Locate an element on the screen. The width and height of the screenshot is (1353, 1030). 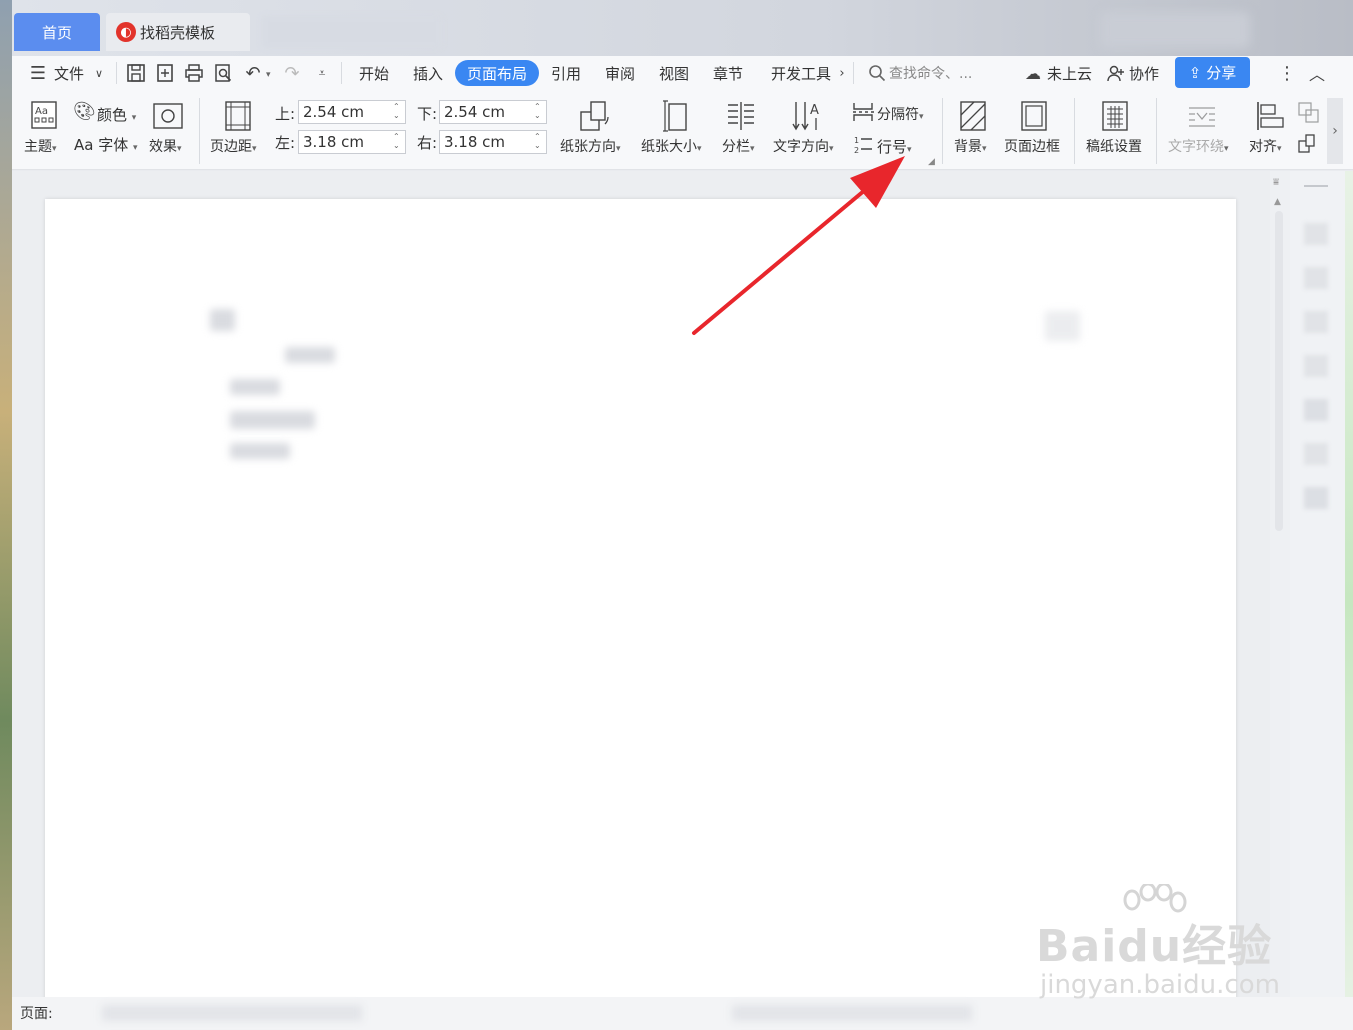
theme-icon: Aa is located at coordinates (44, 115).